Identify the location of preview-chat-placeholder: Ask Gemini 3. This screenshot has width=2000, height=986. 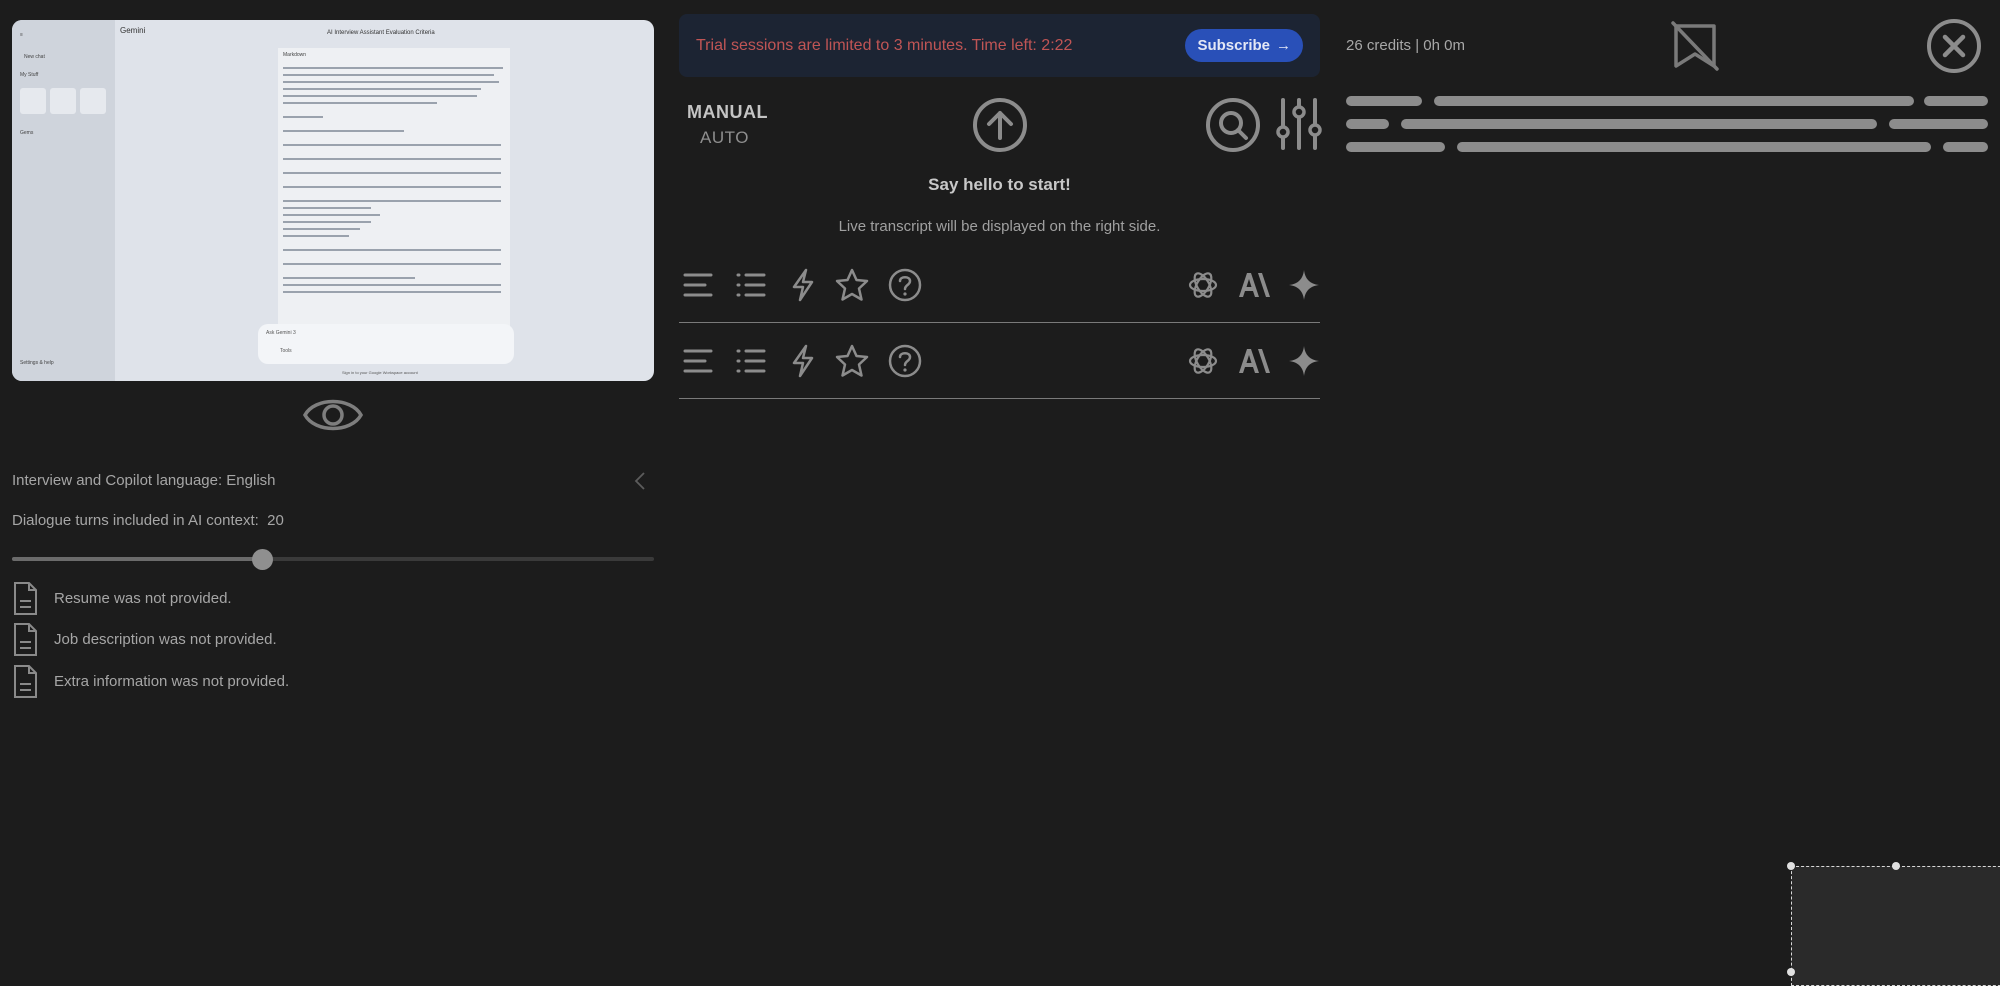
(281, 333).